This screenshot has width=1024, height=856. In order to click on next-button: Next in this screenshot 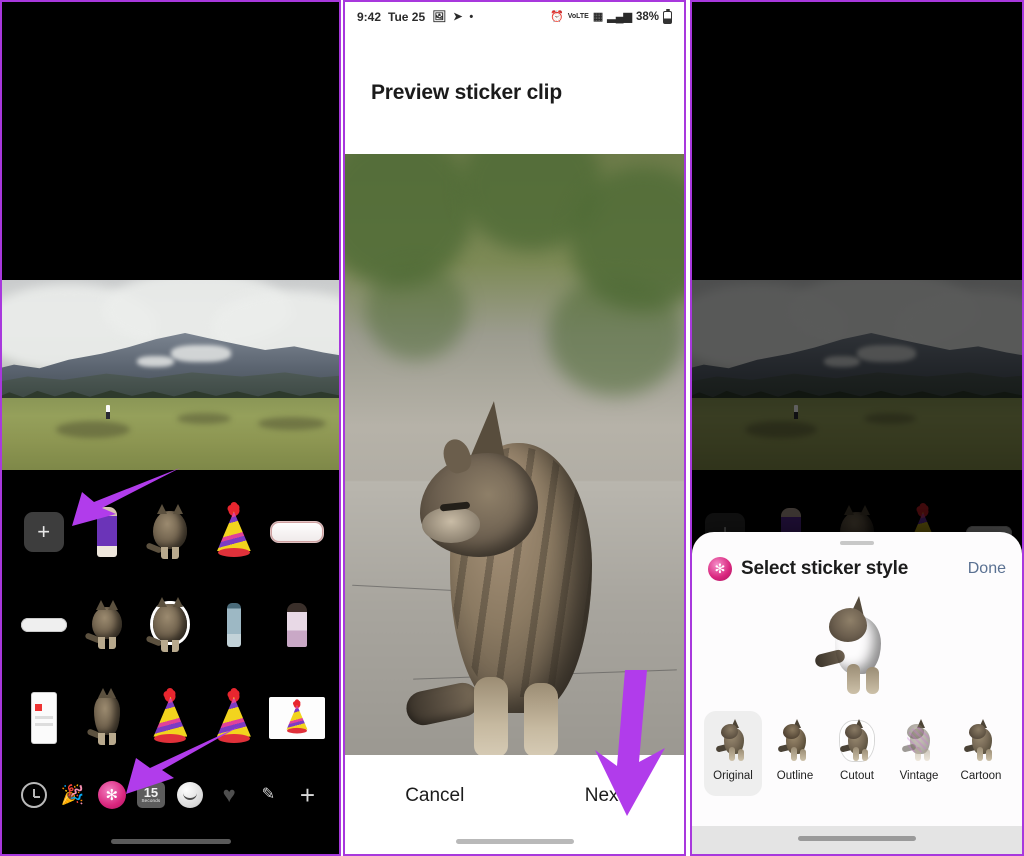, I will do `click(604, 796)`.